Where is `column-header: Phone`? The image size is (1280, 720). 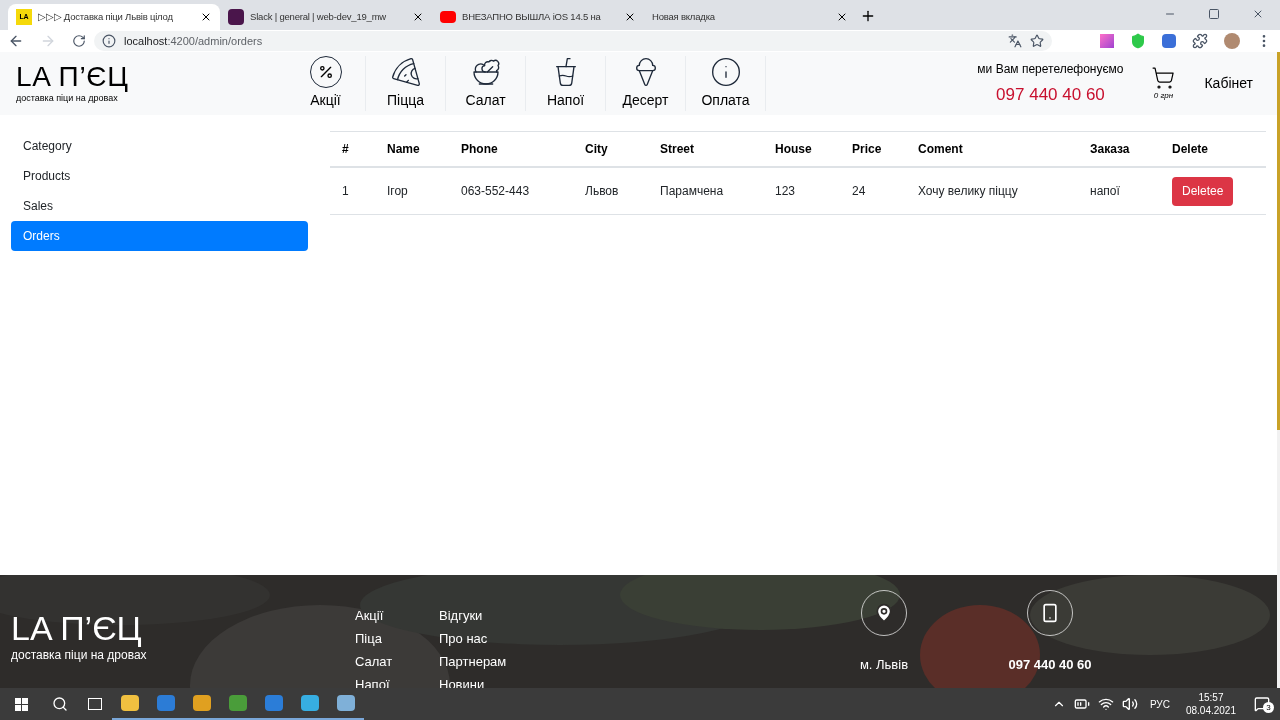 column-header: Phone is located at coordinates (479, 149).